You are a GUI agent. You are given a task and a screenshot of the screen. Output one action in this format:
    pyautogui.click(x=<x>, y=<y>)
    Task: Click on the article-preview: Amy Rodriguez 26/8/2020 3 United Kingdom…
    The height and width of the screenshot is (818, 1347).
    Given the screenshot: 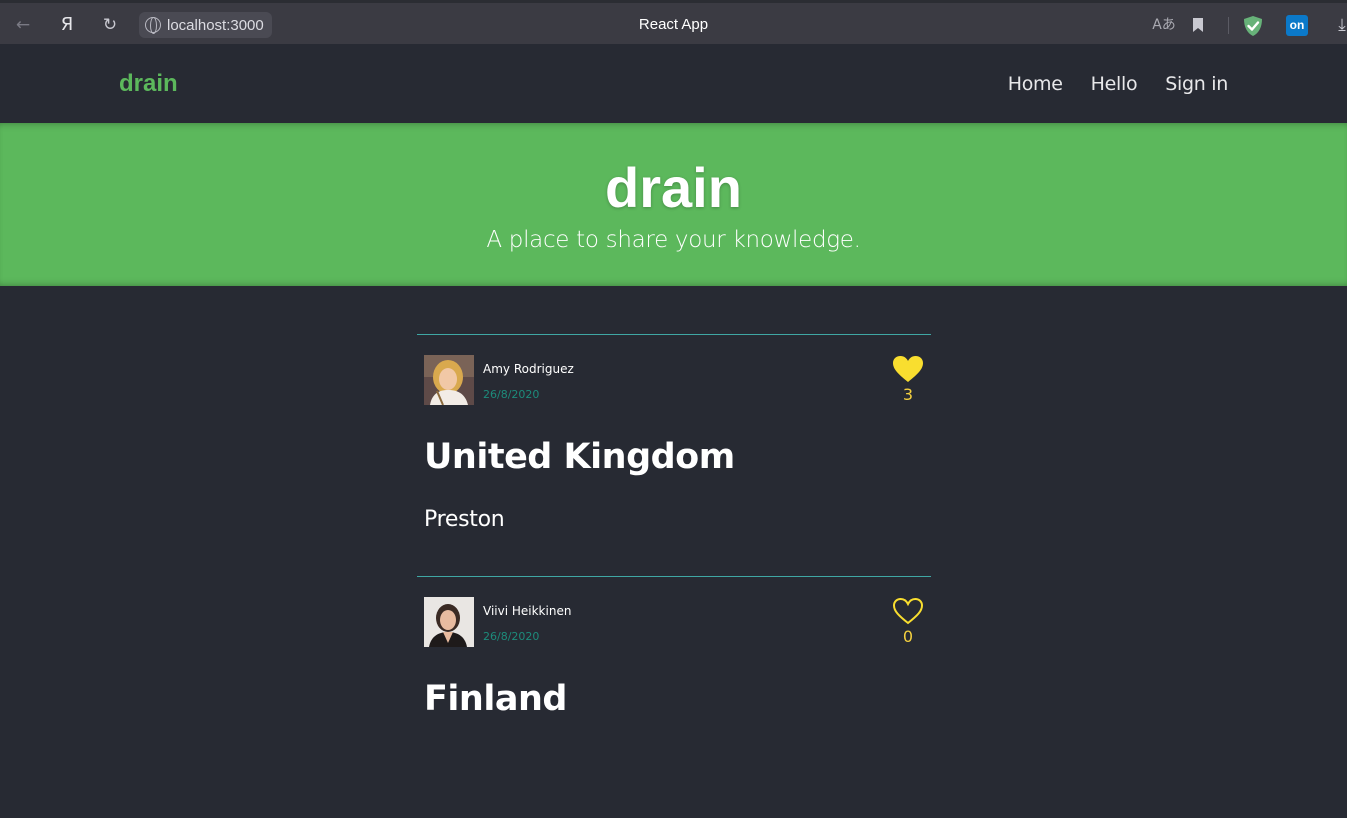 What is the action you would take?
    pyautogui.click(x=674, y=455)
    